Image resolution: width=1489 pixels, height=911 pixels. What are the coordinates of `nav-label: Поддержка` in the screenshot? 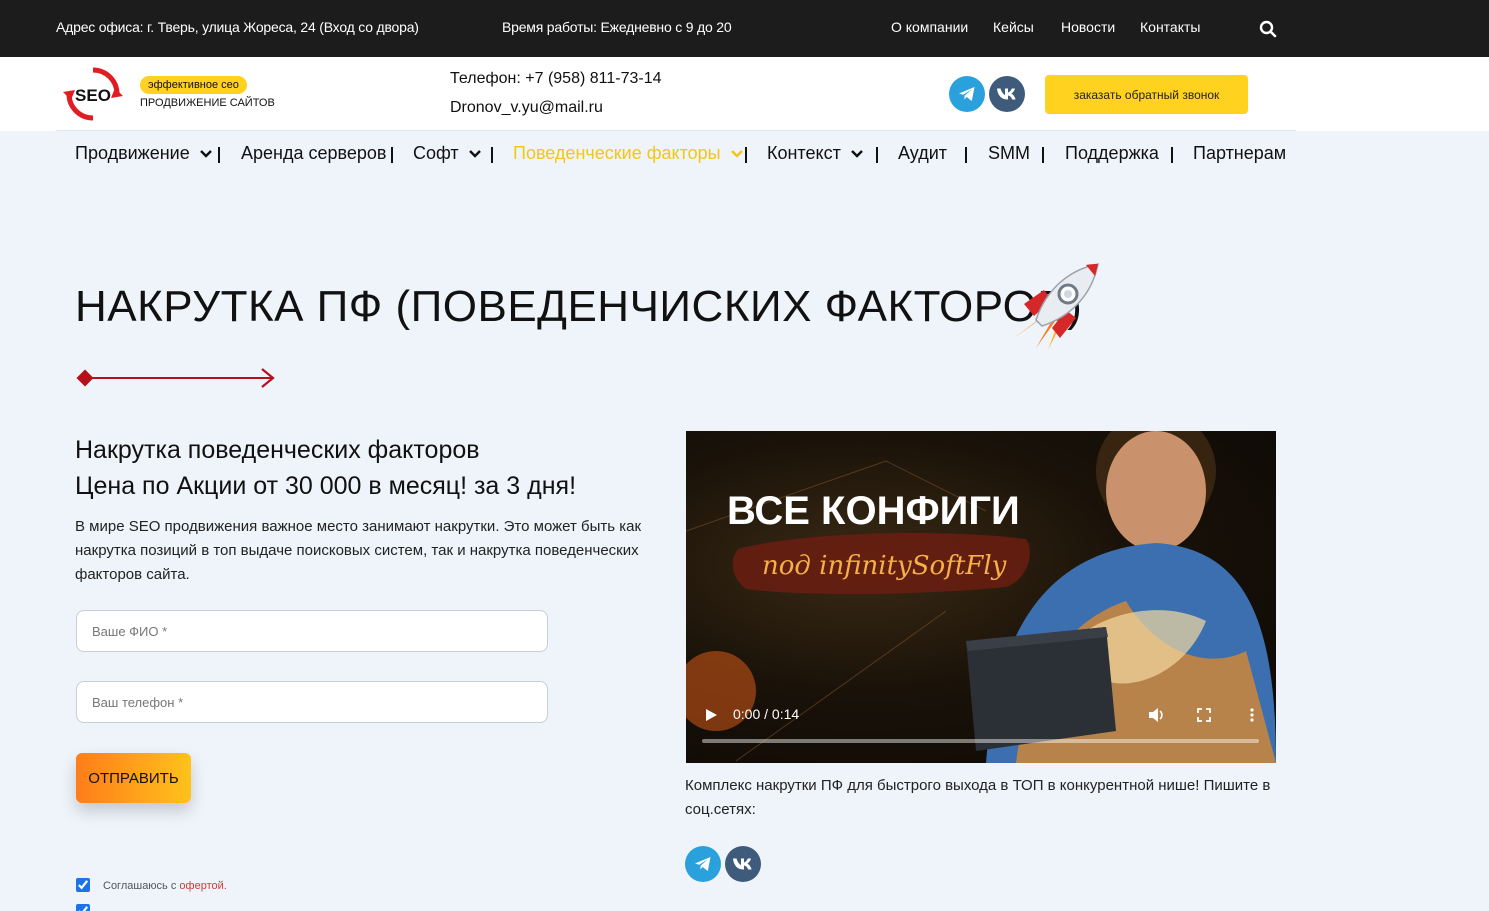 It's located at (1112, 153).